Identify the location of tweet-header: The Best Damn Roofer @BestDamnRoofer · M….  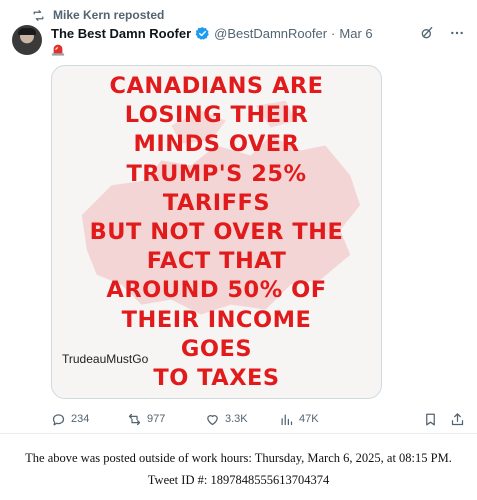
(258, 33).